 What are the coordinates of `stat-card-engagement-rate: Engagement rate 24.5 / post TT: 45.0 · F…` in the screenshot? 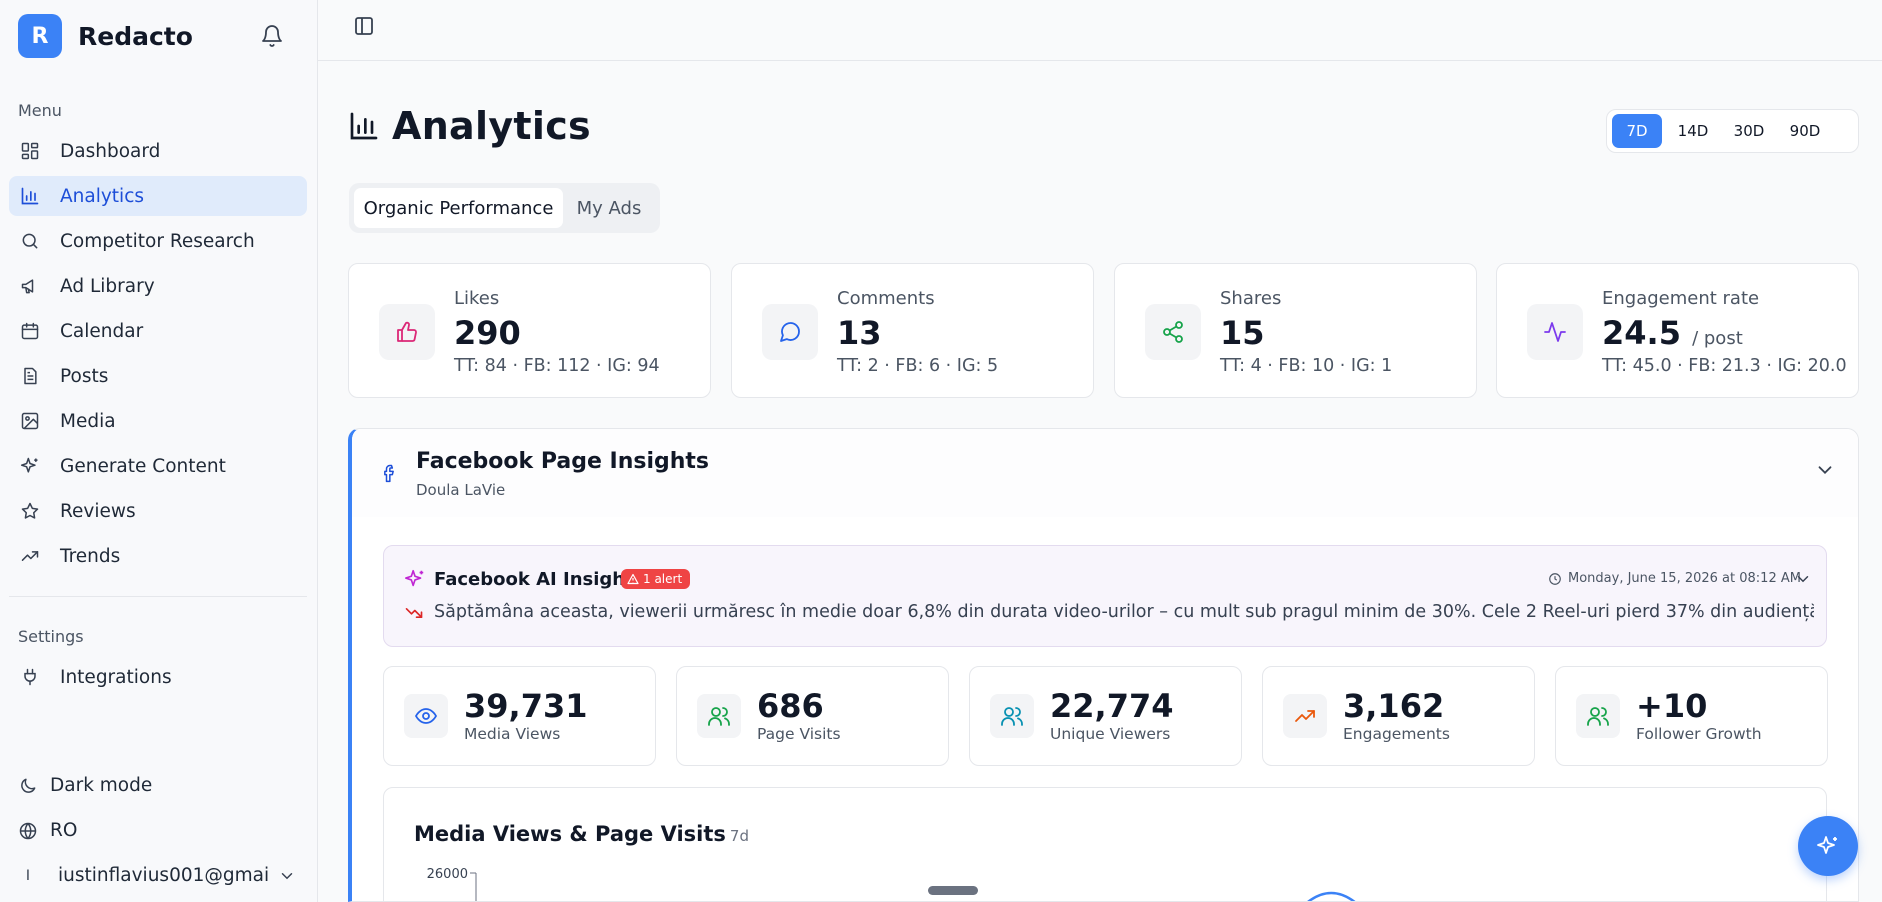 It's located at (1677, 330).